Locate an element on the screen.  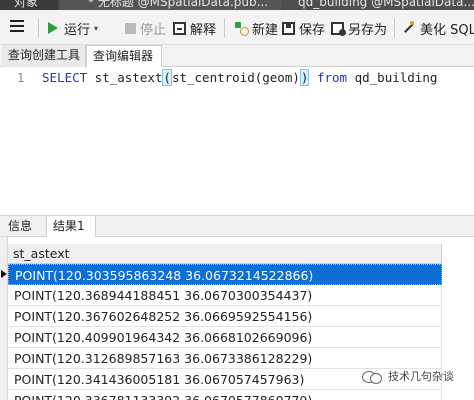
sql-function-astext: st_astext is located at coordinates (125, 77).